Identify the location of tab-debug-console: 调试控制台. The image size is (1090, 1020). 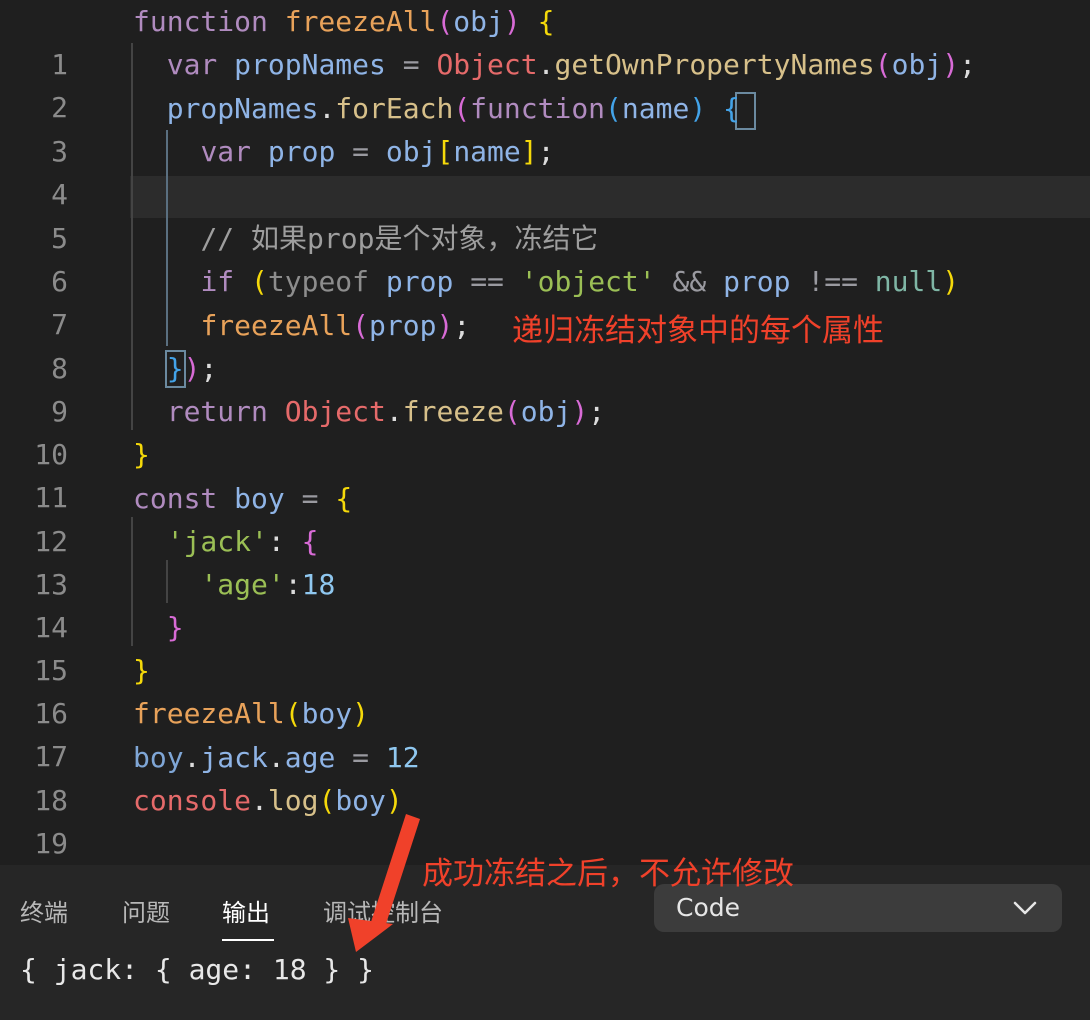
(383, 910).